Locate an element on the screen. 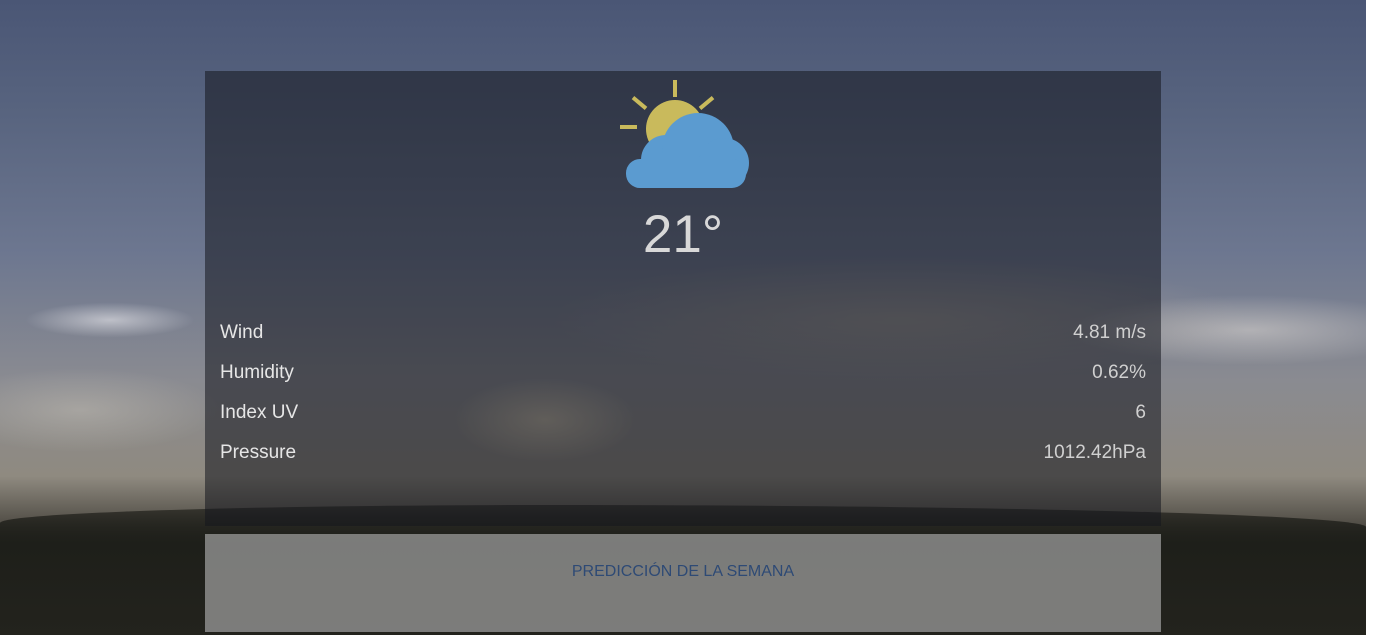 The width and height of the screenshot is (1381, 635). stat-label: Pressure is located at coordinates (258, 452).